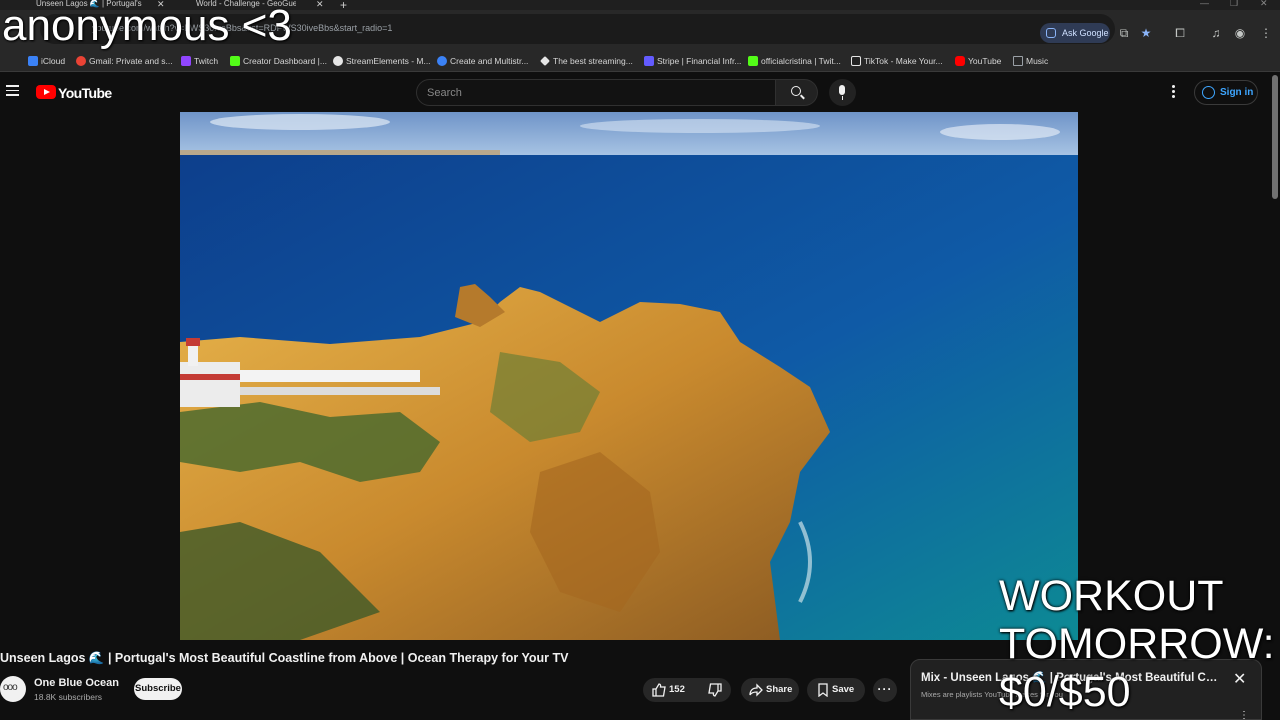 The width and height of the screenshot is (1280, 720). What do you see at coordinates (46, 61) in the screenshot?
I see `bookmark-item: iCloud` at bounding box center [46, 61].